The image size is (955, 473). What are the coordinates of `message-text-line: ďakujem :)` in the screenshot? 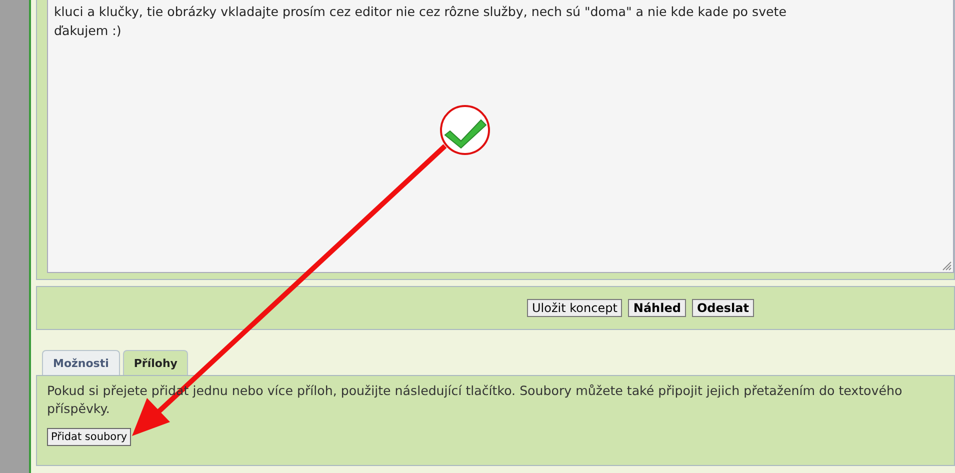 It's located at (88, 31).